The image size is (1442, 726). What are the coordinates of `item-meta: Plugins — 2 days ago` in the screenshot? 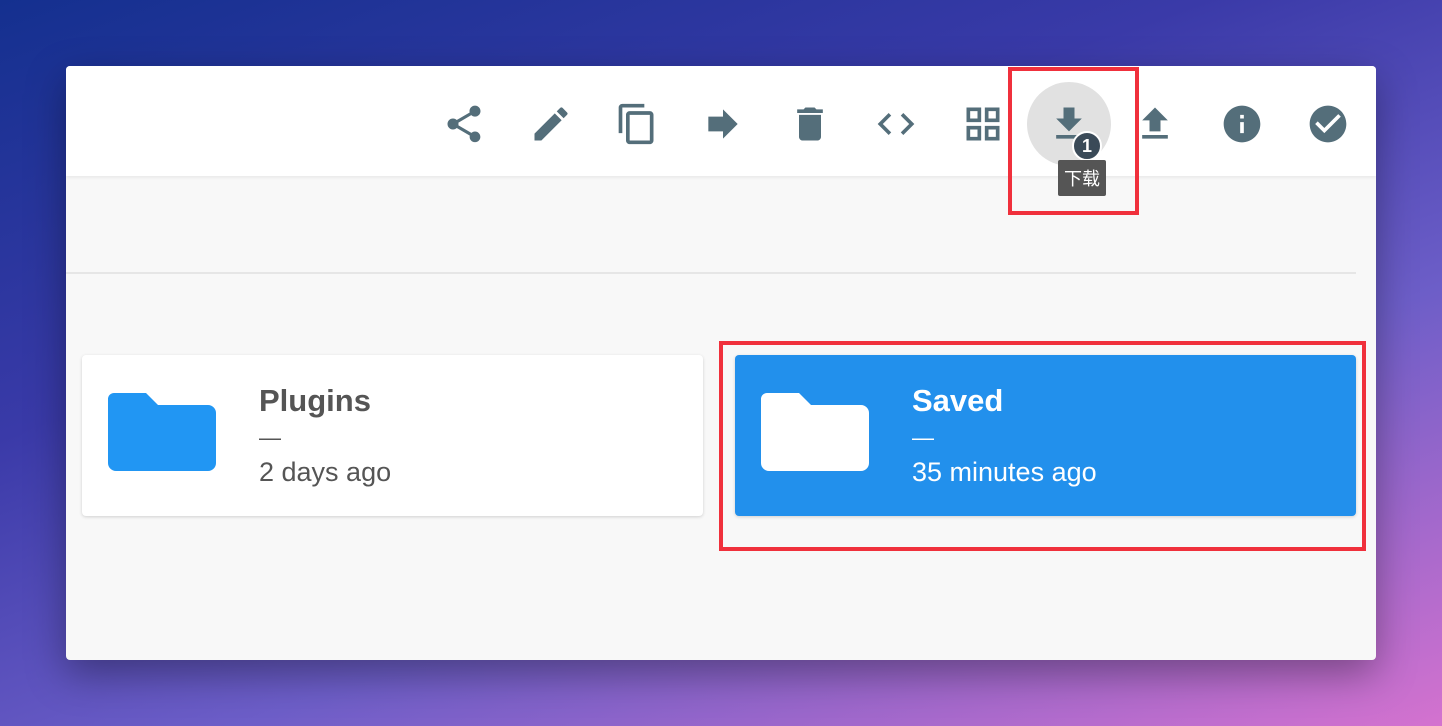 It's located at (325, 435).